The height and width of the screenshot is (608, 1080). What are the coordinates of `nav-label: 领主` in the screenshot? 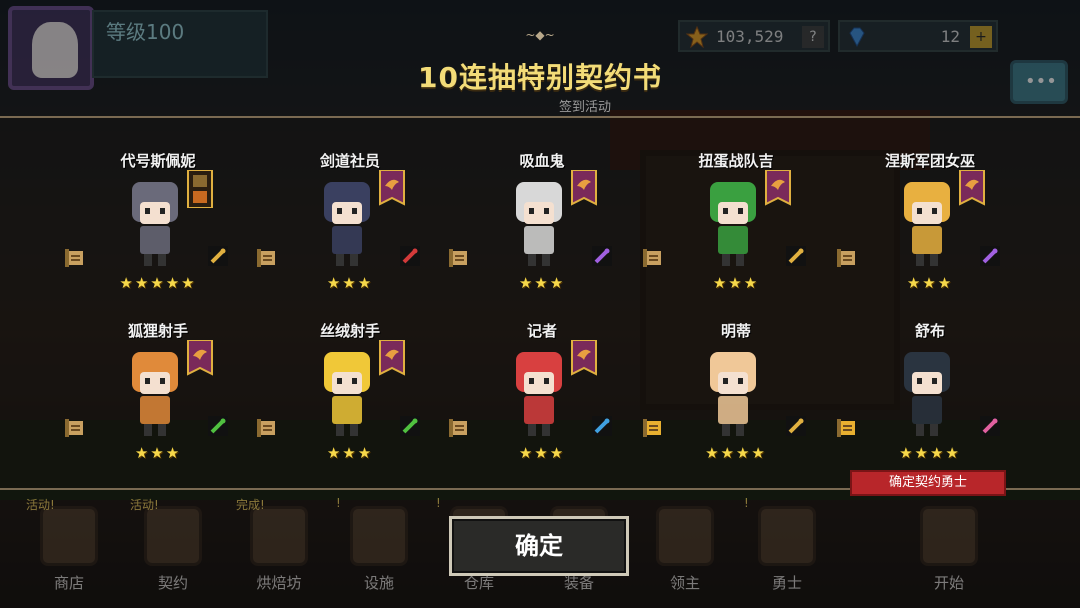 It's located at (684, 583).